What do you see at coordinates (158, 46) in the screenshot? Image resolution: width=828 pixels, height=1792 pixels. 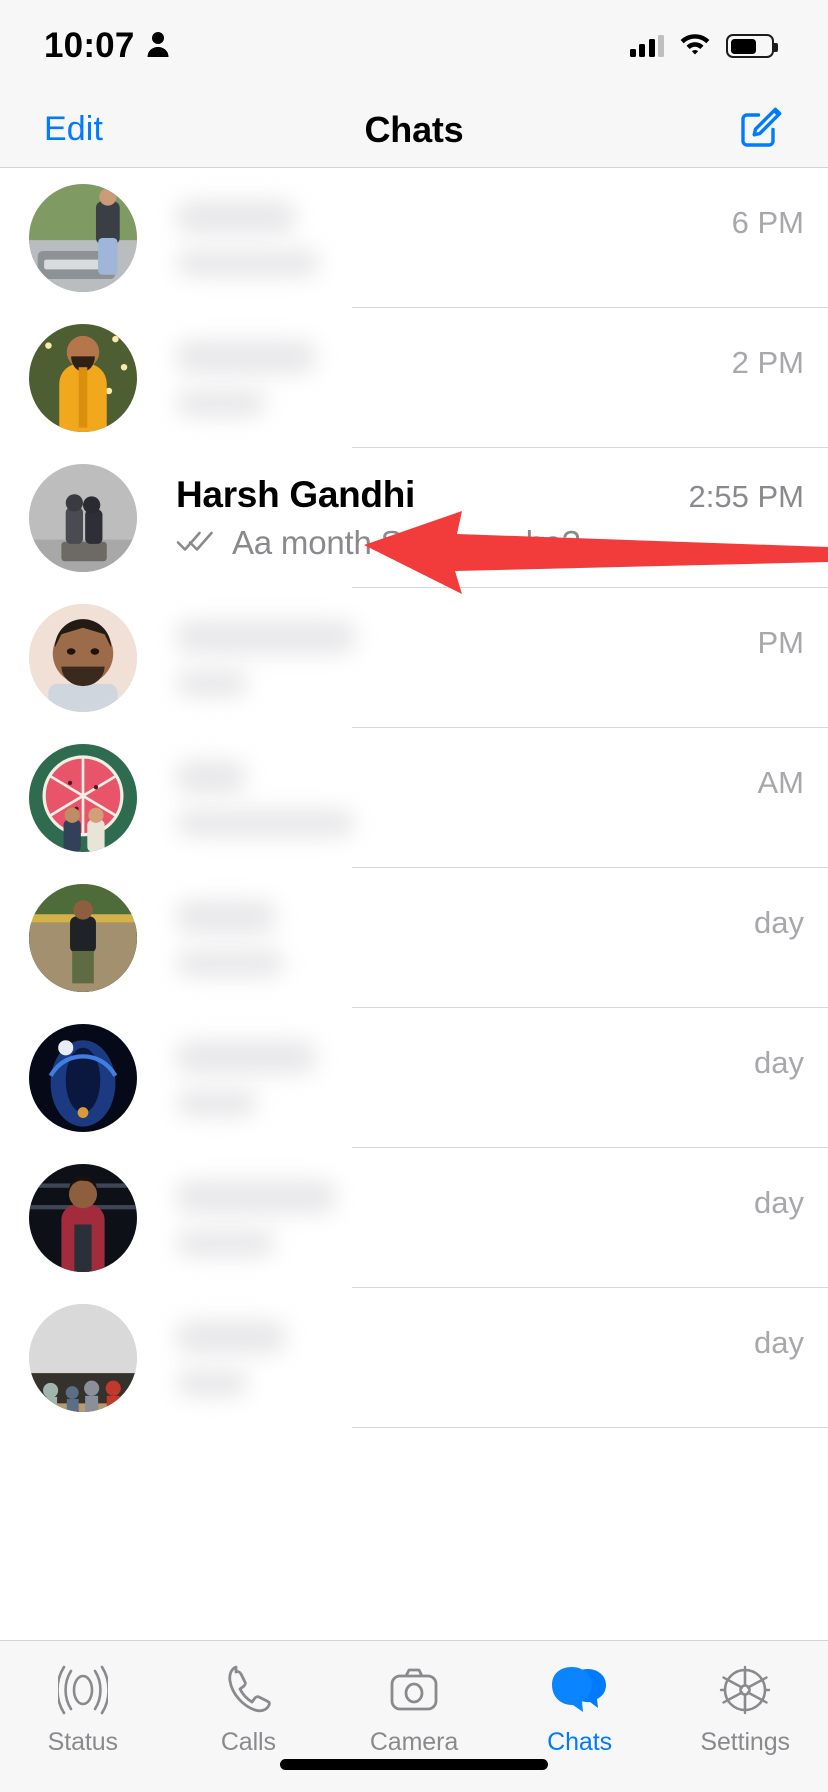 I see `person-icon` at bounding box center [158, 46].